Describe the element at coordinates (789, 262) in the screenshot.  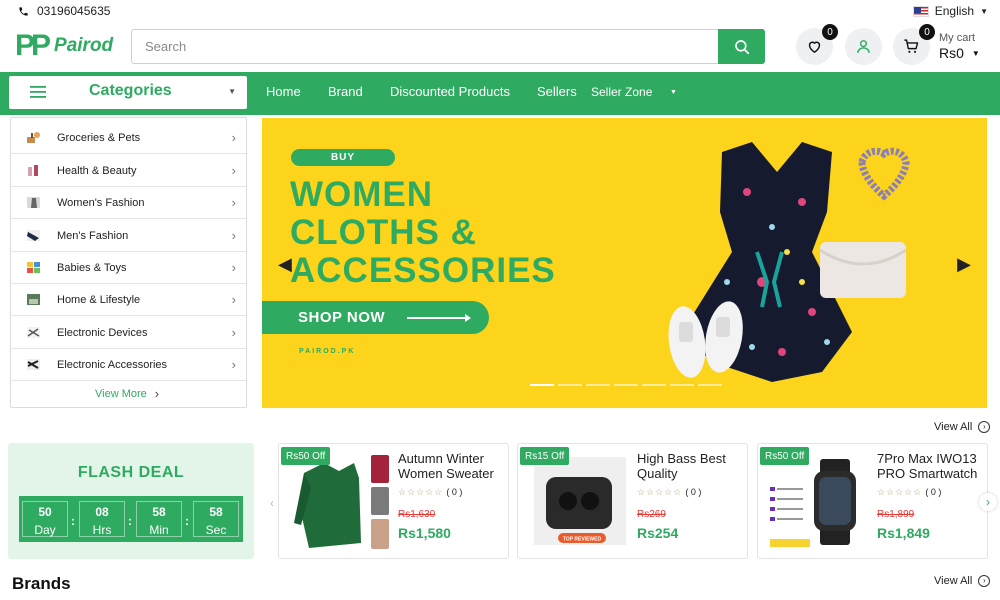
I see `dress-accessories-image` at that location.